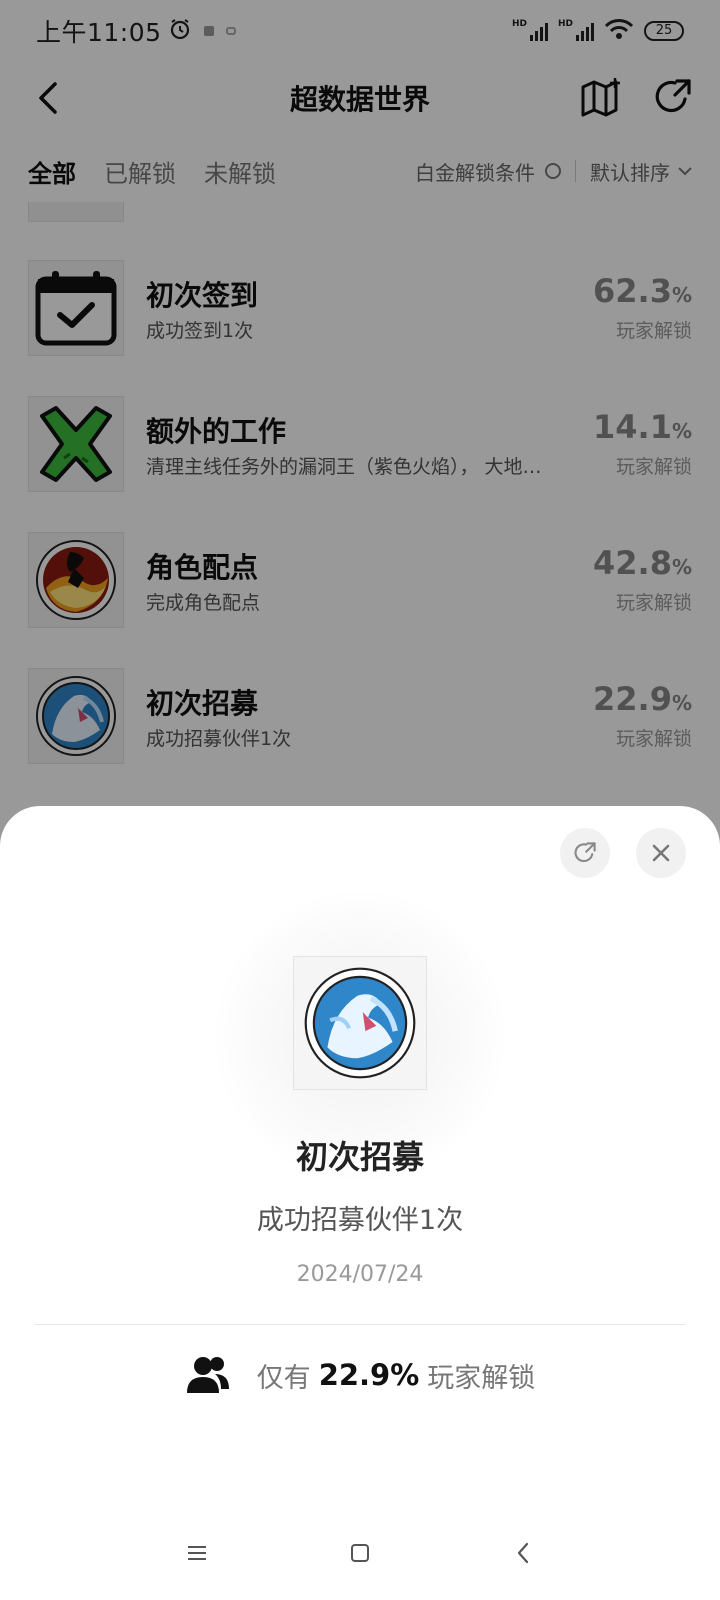 The width and height of the screenshot is (720, 1600). Describe the element at coordinates (481, 1378) in the screenshot. I see `stat-suffix: 玩家解锁` at that location.